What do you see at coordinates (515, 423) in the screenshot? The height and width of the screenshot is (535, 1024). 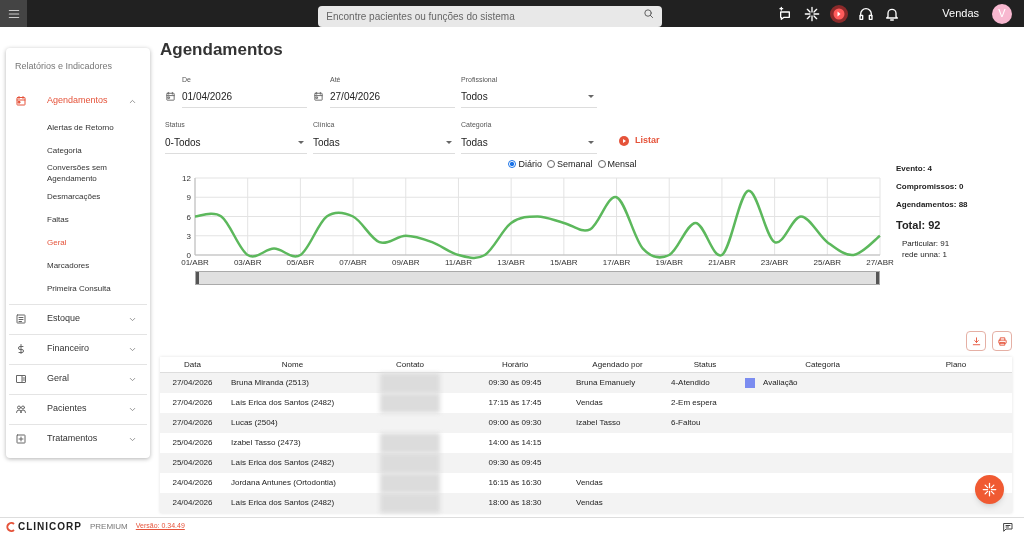 I see `table-cell-text: 09:00 às 09:30` at bounding box center [515, 423].